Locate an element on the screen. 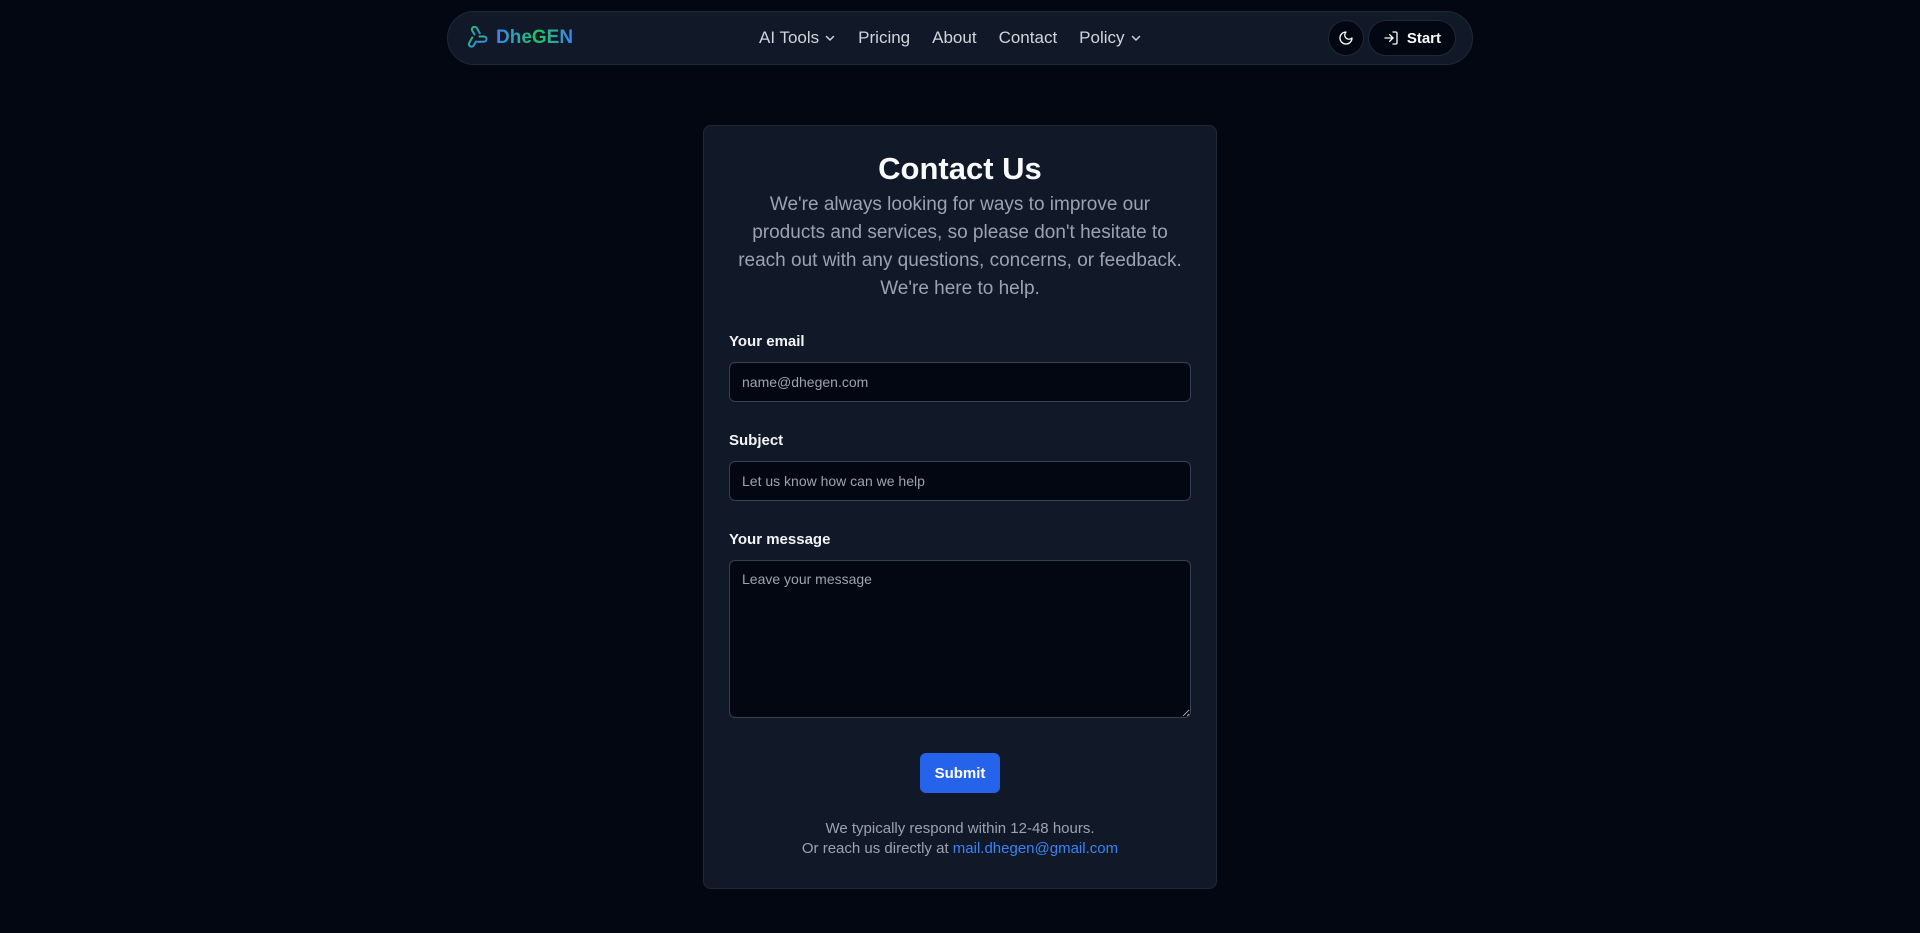 The image size is (1920, 933). message-label: Your message is located at coordinates (780, 539).